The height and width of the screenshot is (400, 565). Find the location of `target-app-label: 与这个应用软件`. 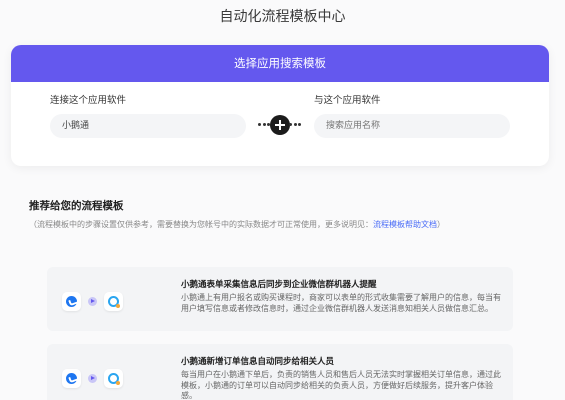

target-app-label: 与这个应用软件 is located at coordinates (347, 100).